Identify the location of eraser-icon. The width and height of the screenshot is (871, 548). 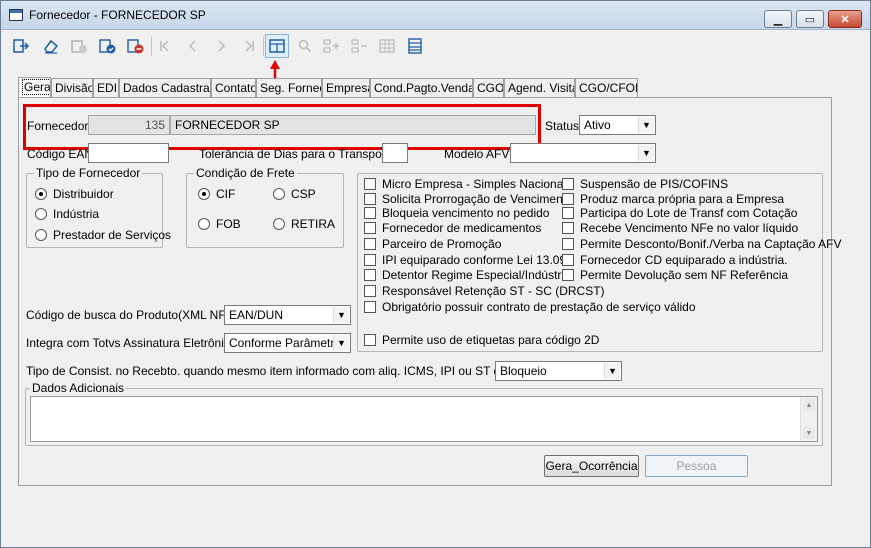
(51, 46).